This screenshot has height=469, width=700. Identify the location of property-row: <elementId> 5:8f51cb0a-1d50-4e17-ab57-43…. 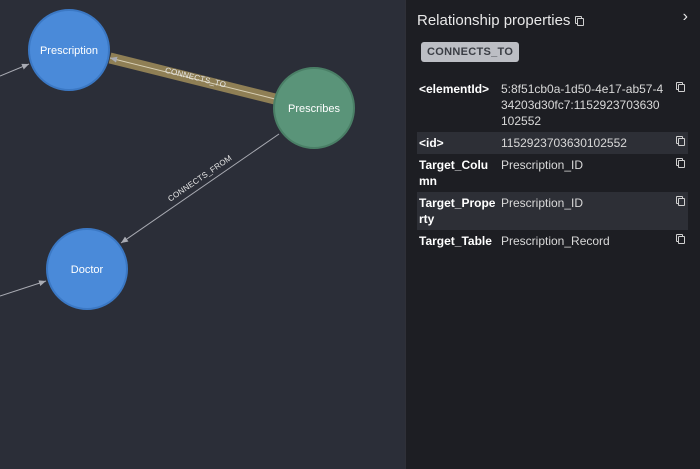
(552, 105).